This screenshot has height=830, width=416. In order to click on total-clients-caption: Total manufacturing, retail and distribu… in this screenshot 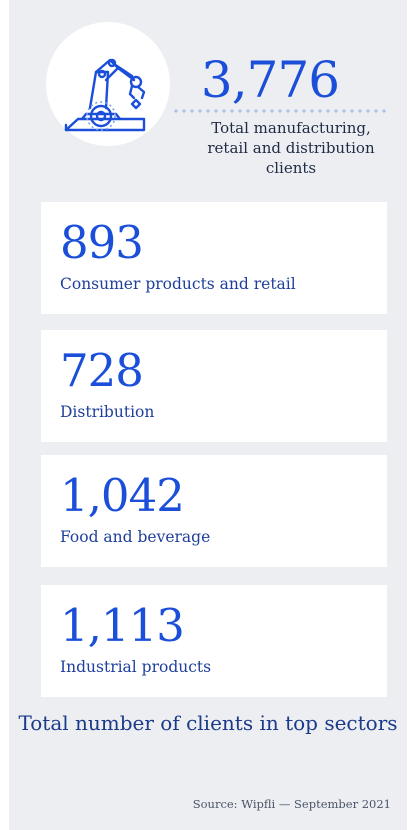, I will do `click(291, 148)`.